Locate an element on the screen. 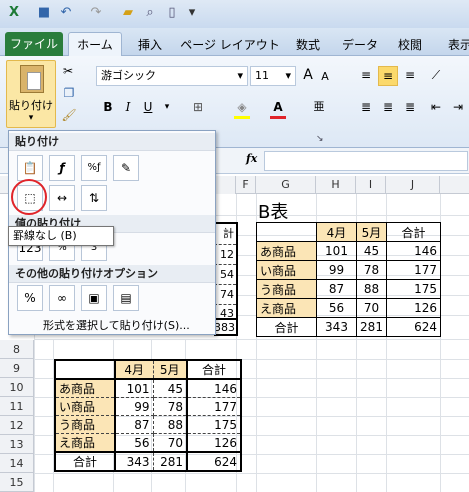 This screenshot has height=492, width=469. align-bottom-icon: ≡ is located at coordinates (410, 75).